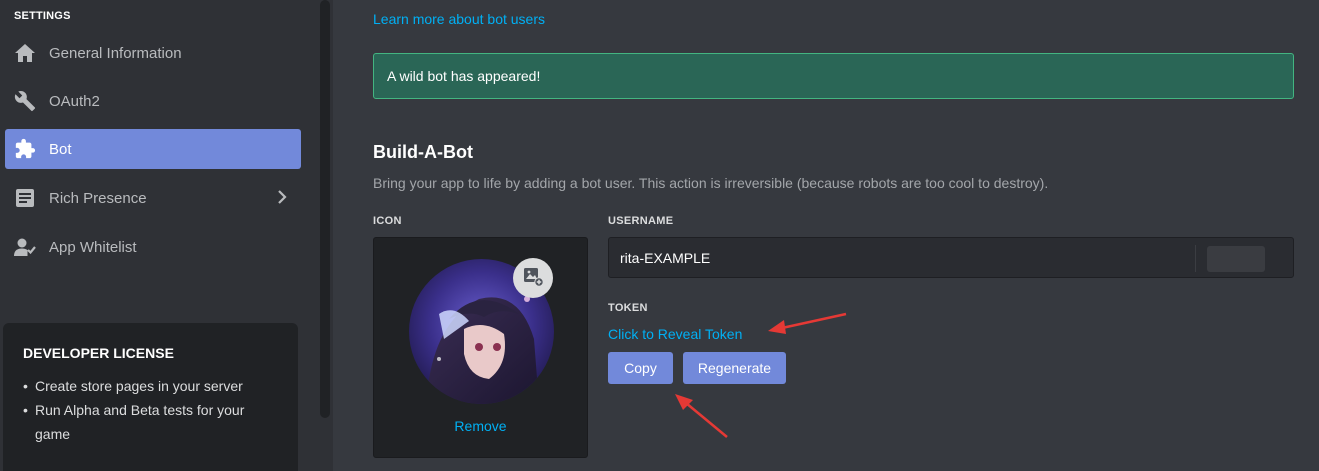  What do you see at coordinates (325, 209) in the screenshot?
I see `sidebar-scrollbar` at bounding box center [325, 209].